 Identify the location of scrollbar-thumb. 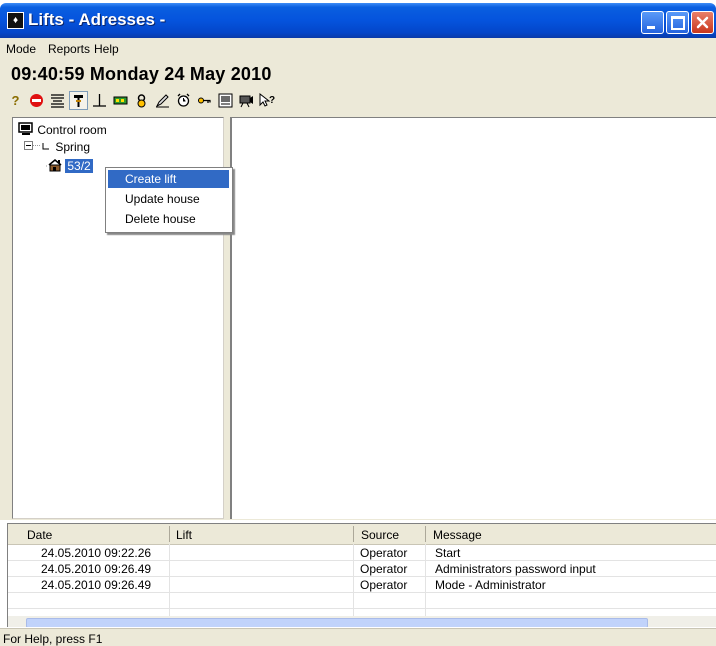
(337, 622).